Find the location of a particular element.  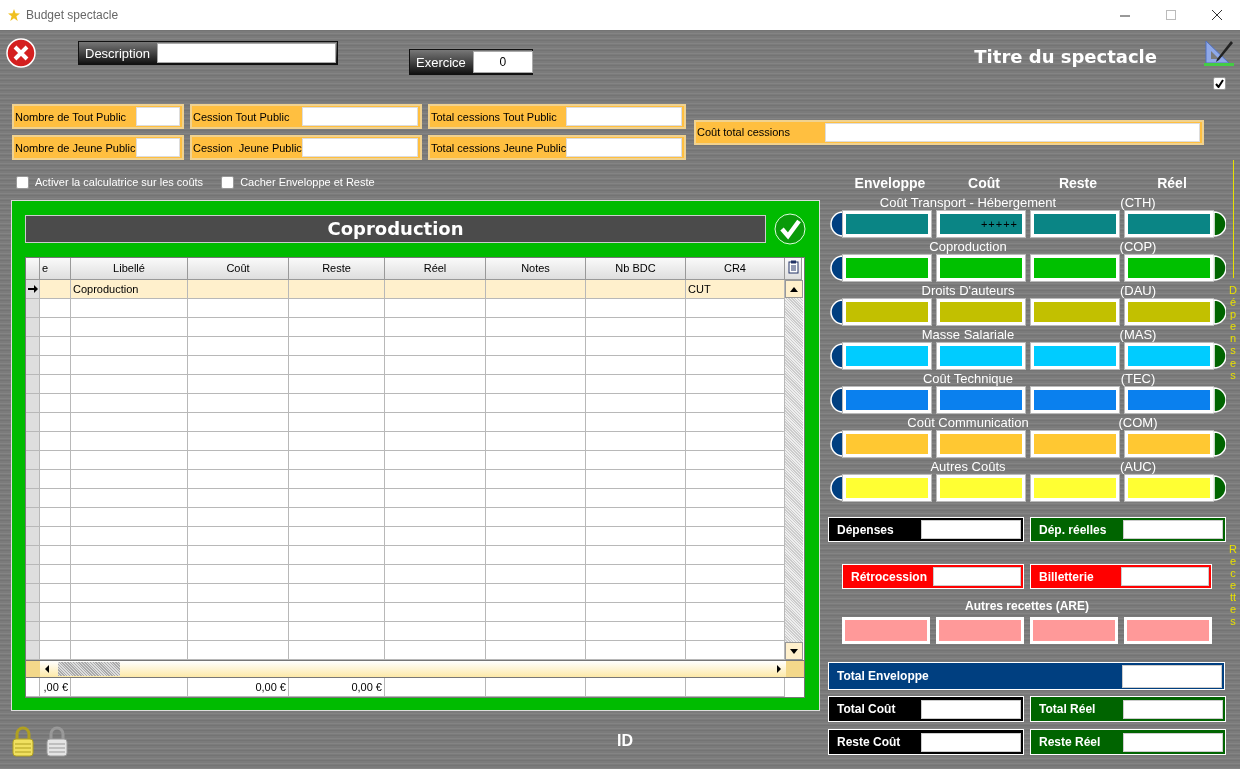

document-icon is located at coordinates (793, 267).